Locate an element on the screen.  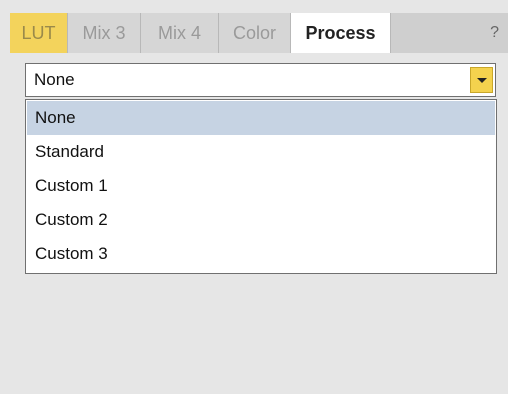
dropdown-option-none: None is located at coordinates (261, 118).